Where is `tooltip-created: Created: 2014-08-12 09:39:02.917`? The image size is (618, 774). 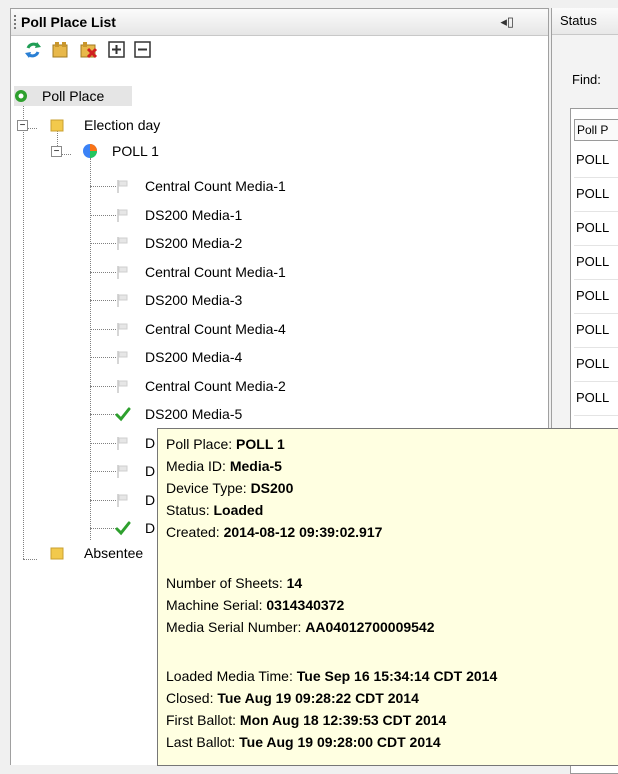 tooltip-created: Created: 2014-08-12 09:39:02.917 is located at coordinates (274, 532).